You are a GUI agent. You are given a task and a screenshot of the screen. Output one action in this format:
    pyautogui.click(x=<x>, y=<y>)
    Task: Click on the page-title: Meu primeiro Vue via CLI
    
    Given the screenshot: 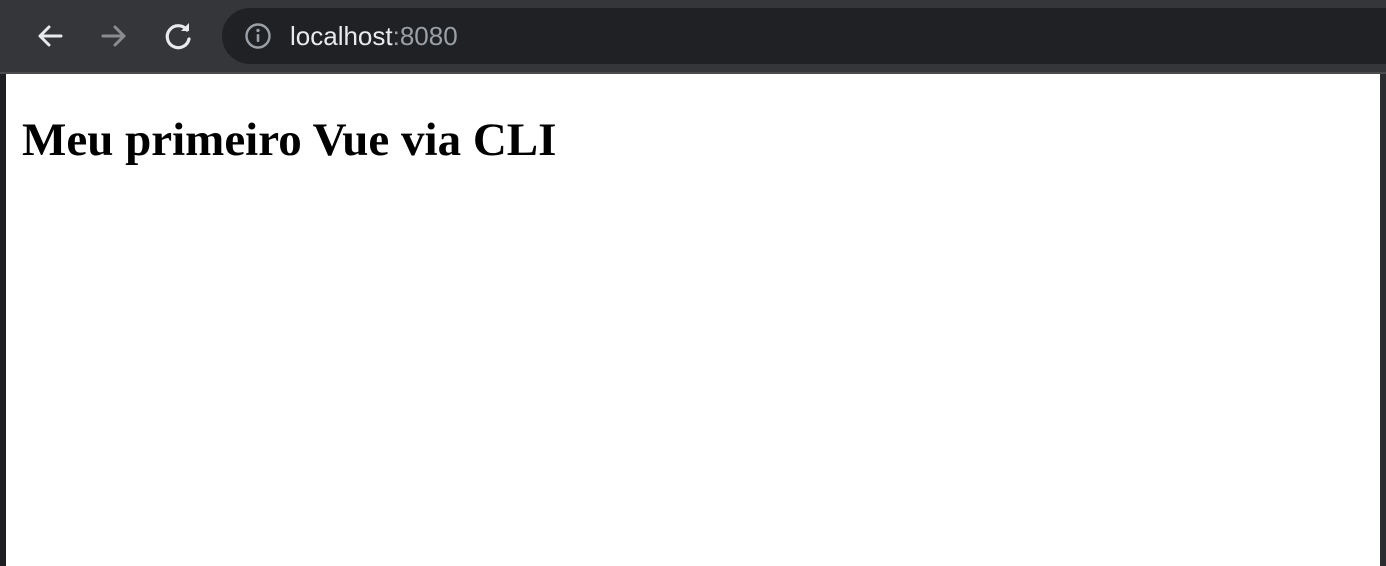 What is the action you would take?
    pyautogui.click(x=289, y=140)
    